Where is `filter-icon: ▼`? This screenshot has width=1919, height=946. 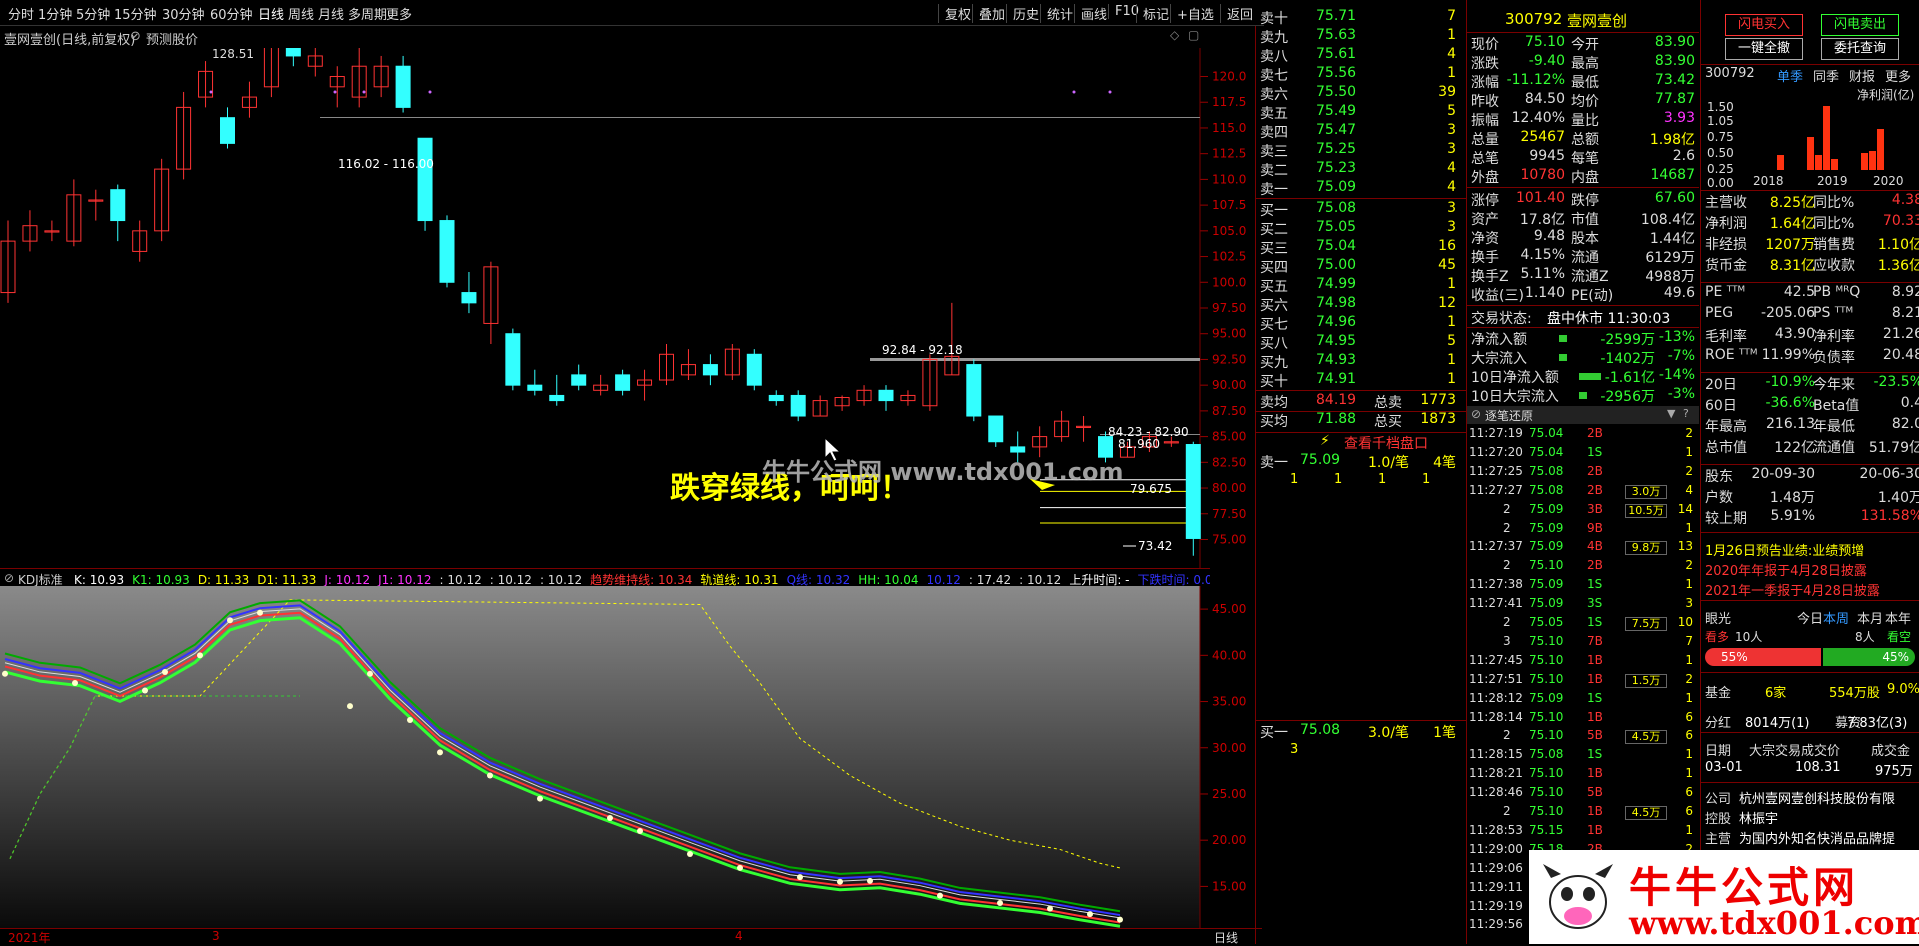 filter-icon: ▼ is located at coordinates (1671, 413).